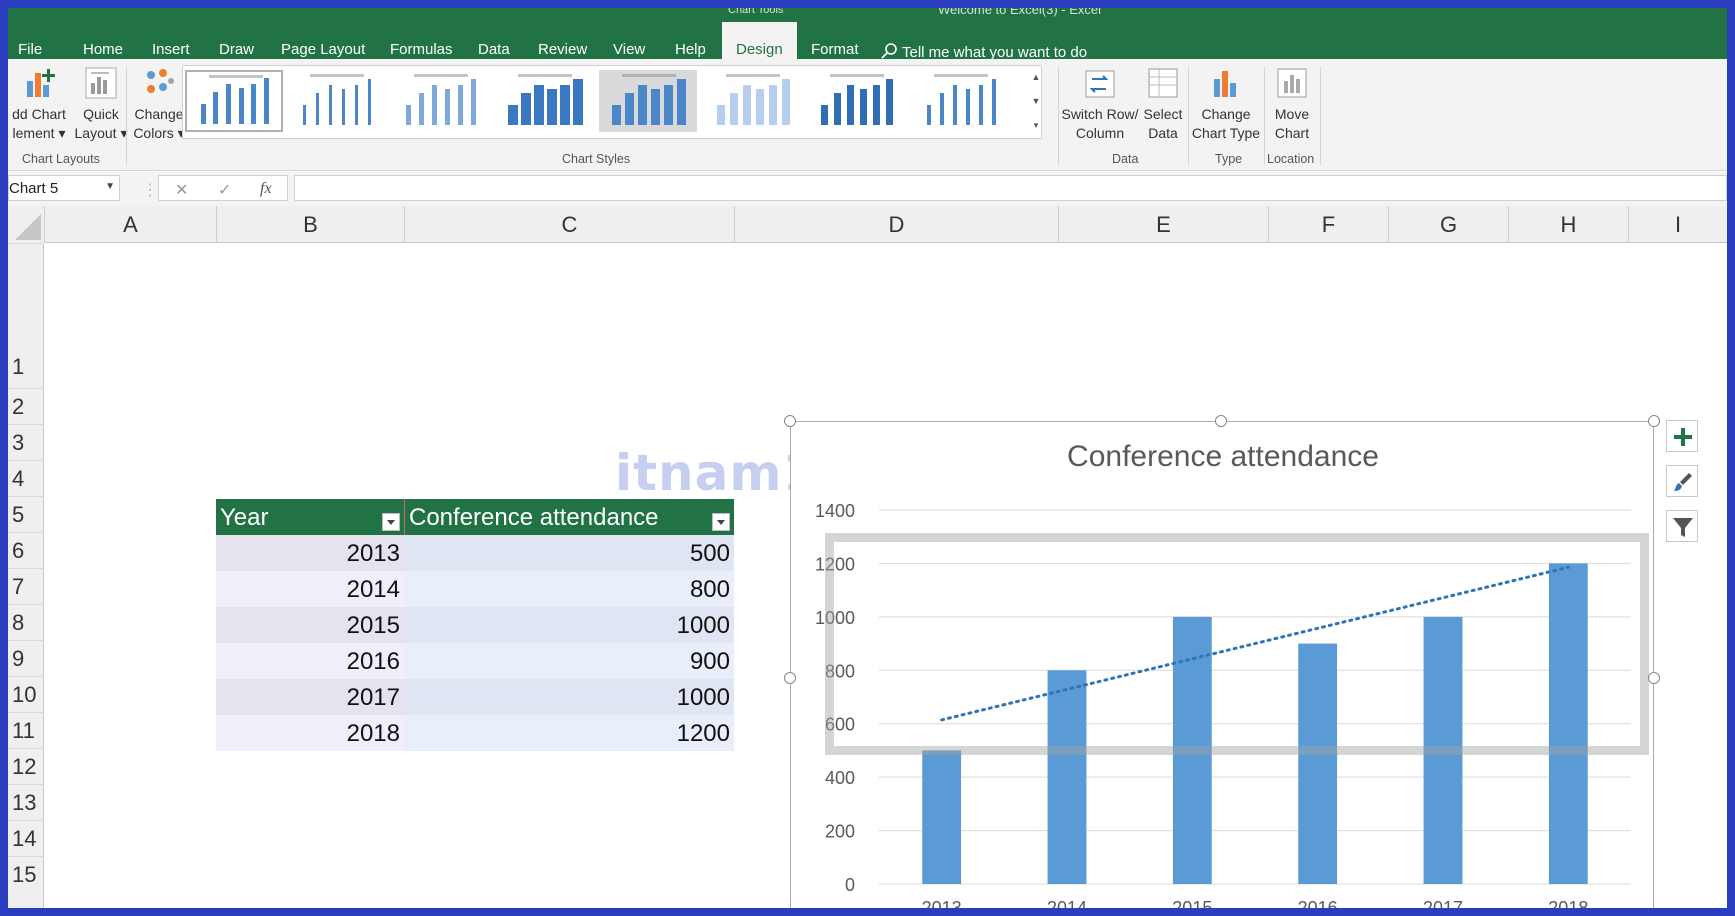 The image size is (1735, 916). Describe the element at coordinates (835, 49) in the screenshot. I see `tab-format: Format` at that location.